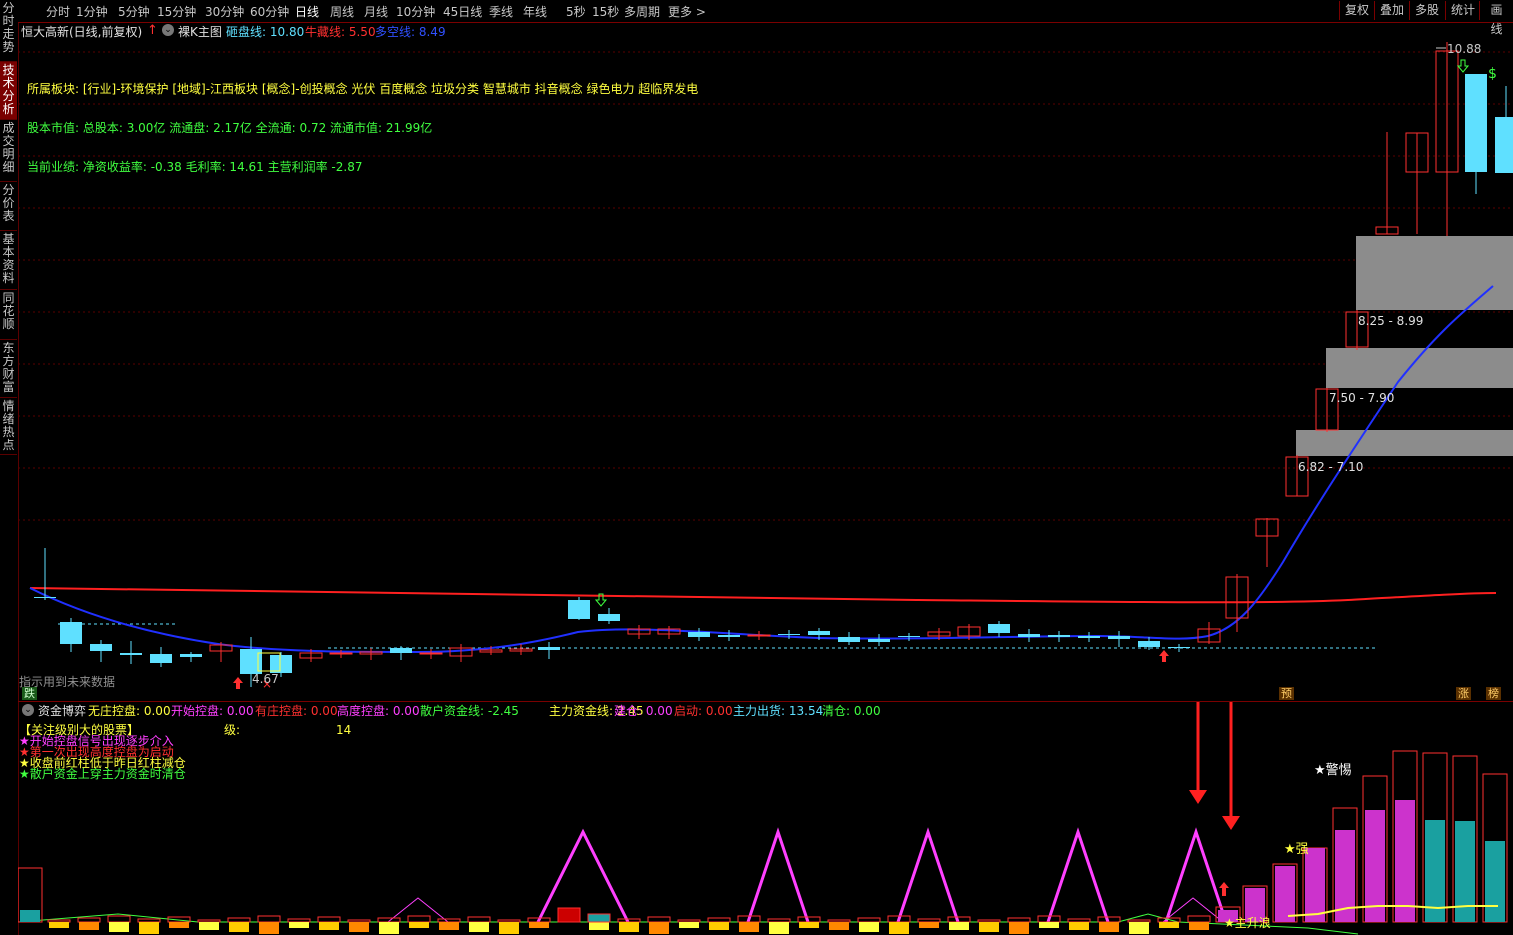 This screenshot has height=935, width=1513. I want to click on timeframe-tab-8: 月线, so click(376, 11).